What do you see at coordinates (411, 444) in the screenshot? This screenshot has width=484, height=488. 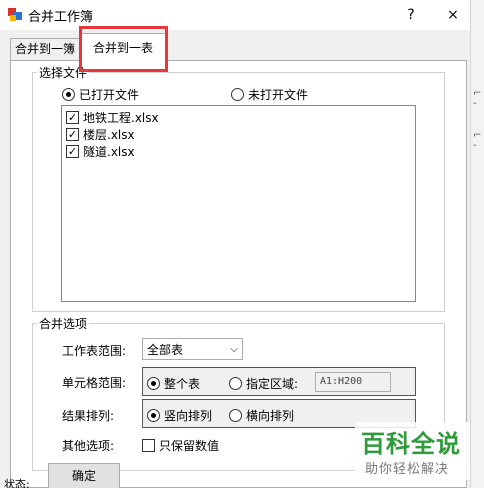 I see `watermark-title: 百科全说` at bounding box center [411, 444].